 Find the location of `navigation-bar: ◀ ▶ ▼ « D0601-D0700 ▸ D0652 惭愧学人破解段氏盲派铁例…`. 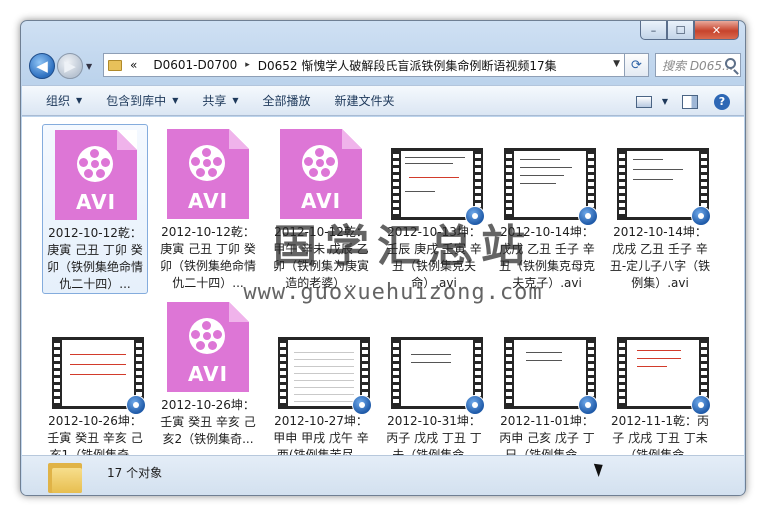

navigation-bar: ◀ ▶ ▼ « D0601-D0700 ▸ D0652 惭愧学人破解段氏盲派铁例… is located at coordinates (384, 67).